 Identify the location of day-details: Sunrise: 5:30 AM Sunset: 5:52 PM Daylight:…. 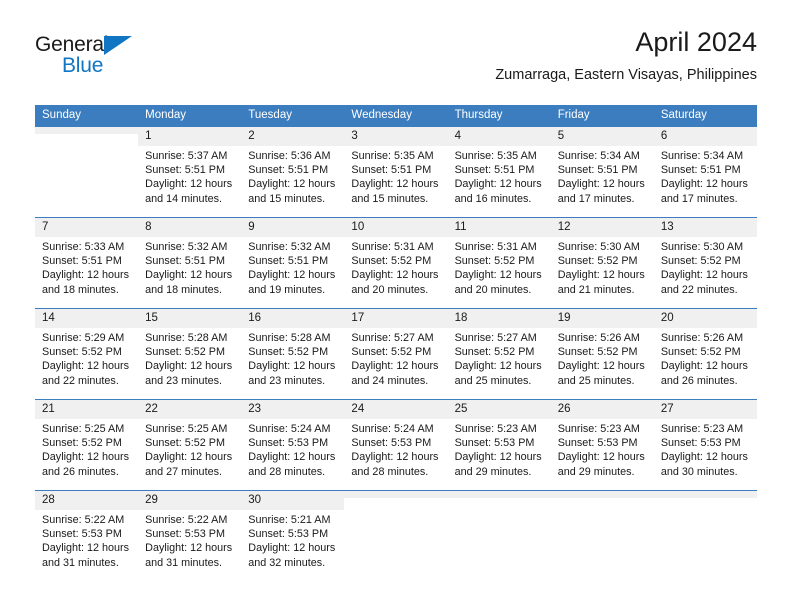
(705, 267).